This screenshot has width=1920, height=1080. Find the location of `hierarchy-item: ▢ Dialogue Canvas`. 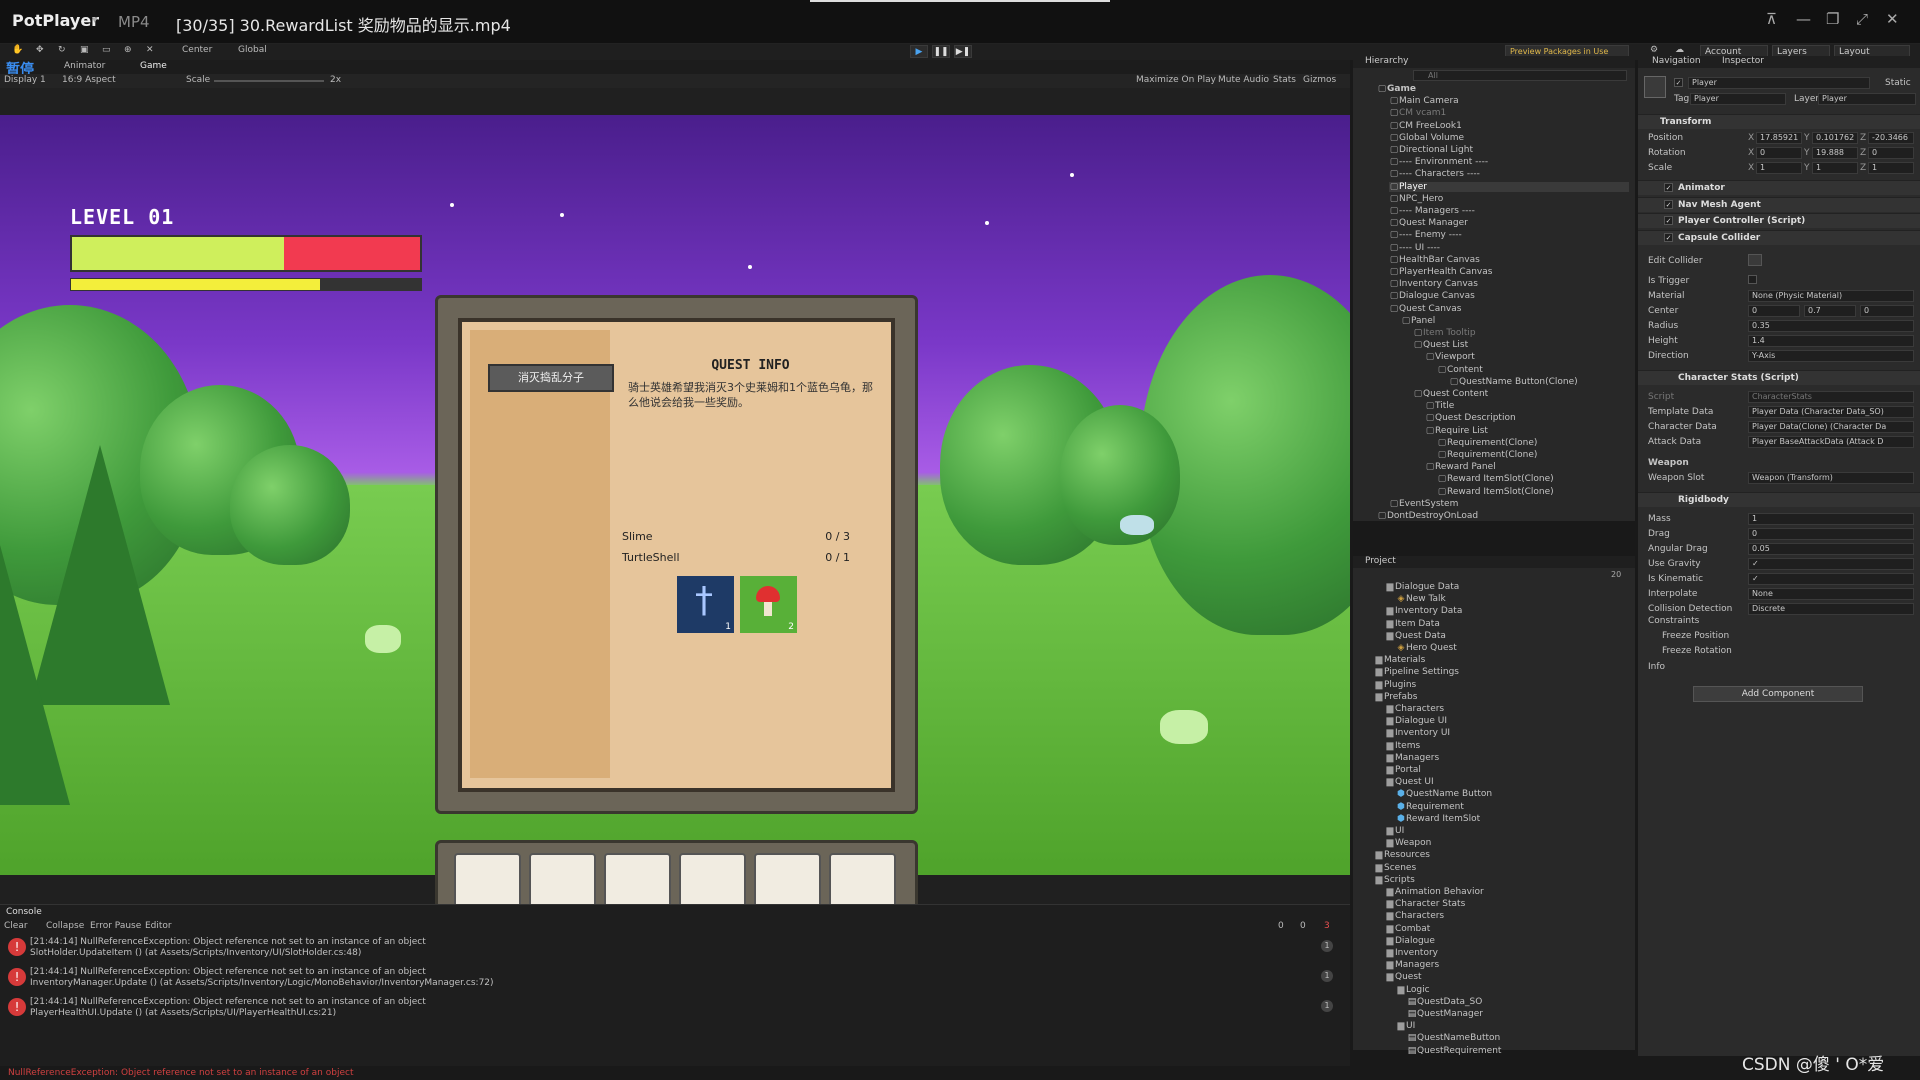

hierarchy-item: ▢ Dialogue Canvas is located at coordinates (1432, 296).